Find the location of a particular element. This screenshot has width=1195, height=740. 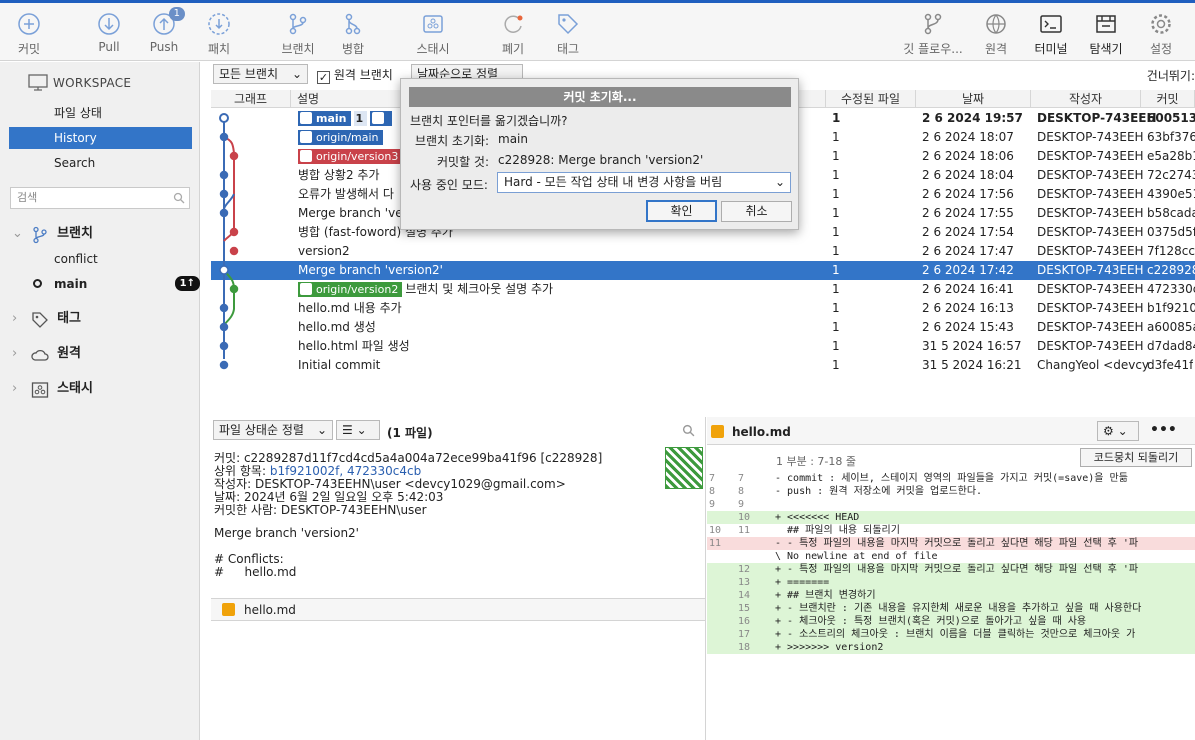

settings-button: 설정 is located at coordinates (1160, 34).